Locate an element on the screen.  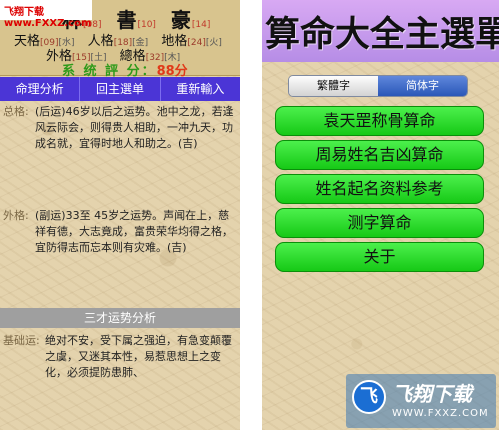
foundation-luck-label: 基础运: is located at coordinates (21, 340).